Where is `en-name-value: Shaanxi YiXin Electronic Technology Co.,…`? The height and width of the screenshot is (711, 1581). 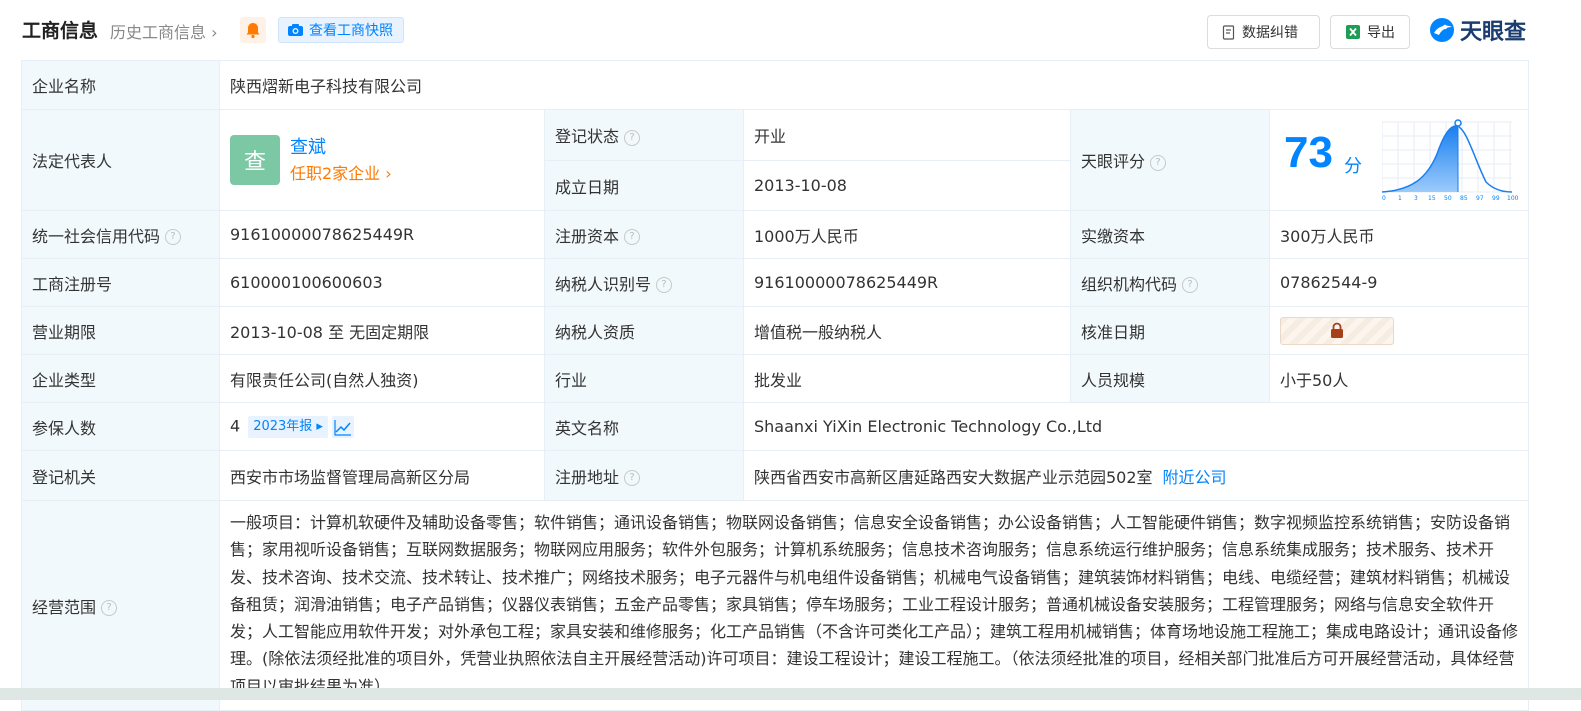
en-name-value: Shaanxi YiXin Electronic Technology Co.,… is located at coordinates (1136, 426).